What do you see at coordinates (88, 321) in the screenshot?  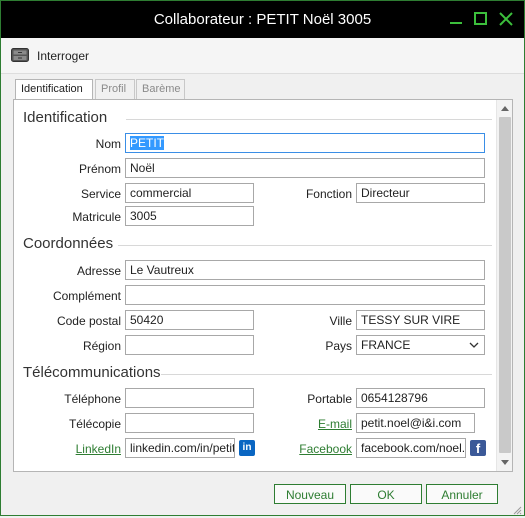 I see `code-postal-label: Code postal` at bounding box center [88, 321].